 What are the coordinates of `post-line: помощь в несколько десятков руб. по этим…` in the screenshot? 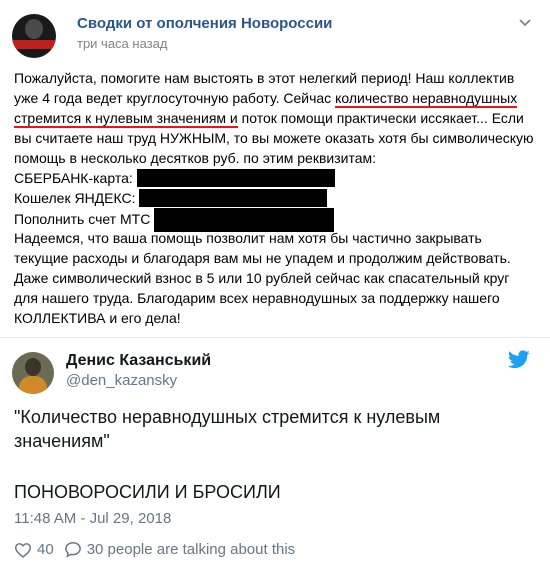 It's located at (195, 158).